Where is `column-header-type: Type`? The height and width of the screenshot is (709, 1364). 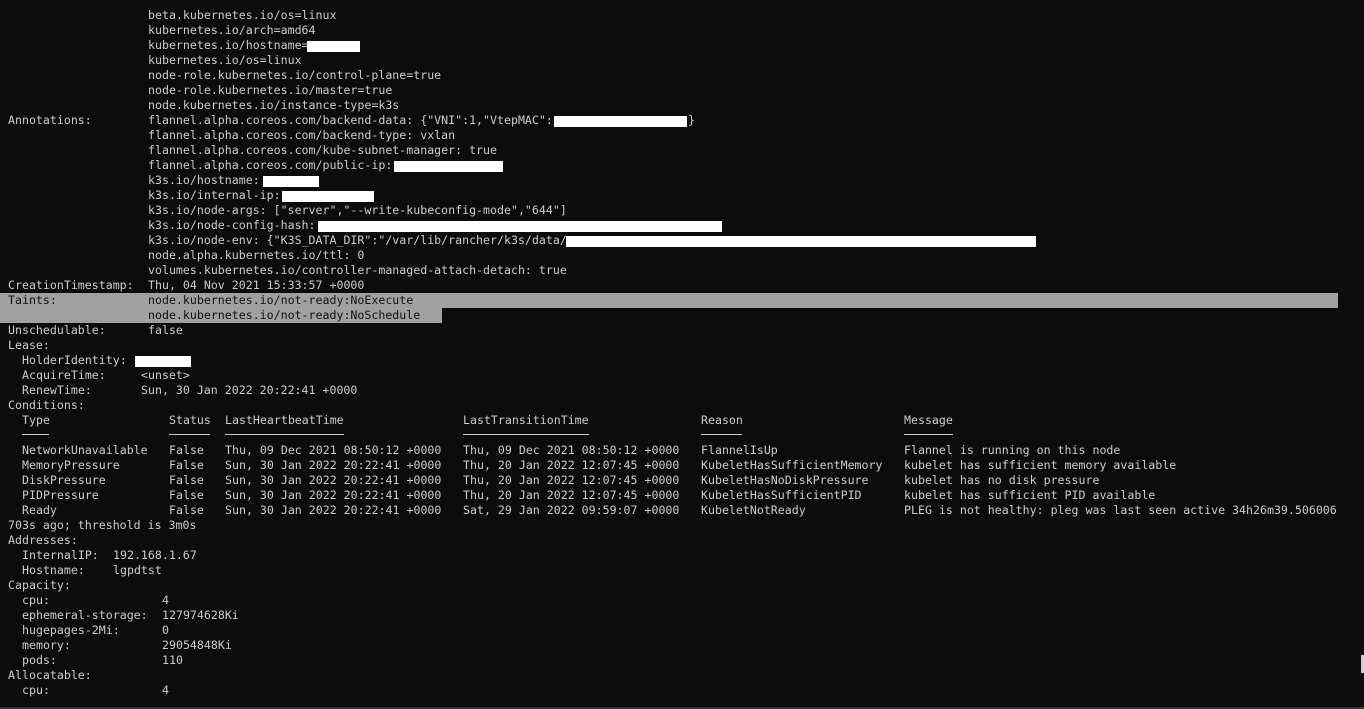 column-header-type: Type is located at coordinates (36, 420).